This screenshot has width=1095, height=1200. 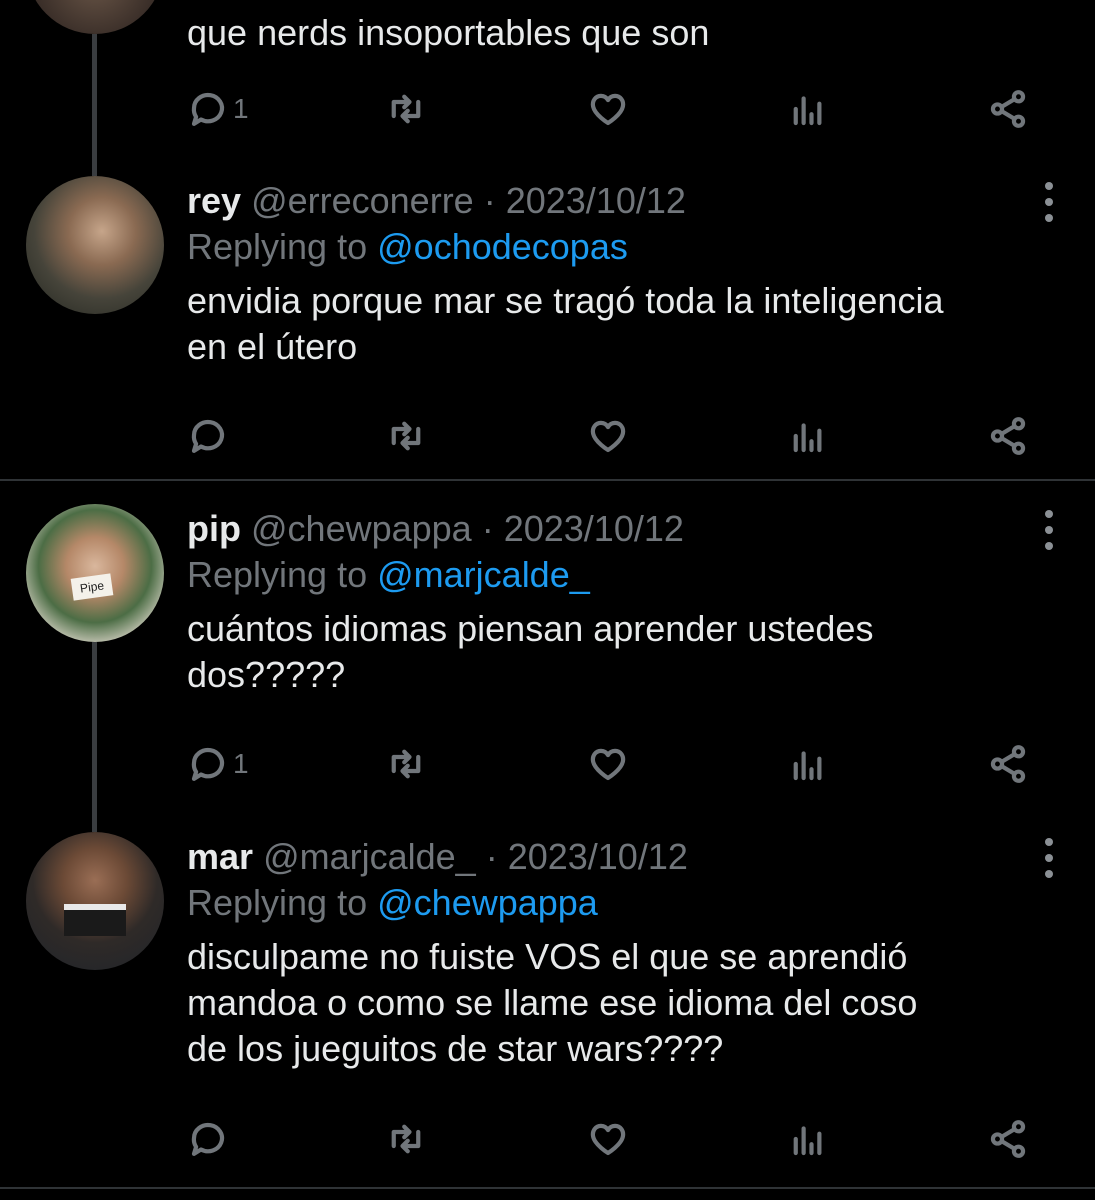 What do you see at coordinates (362, 200) in the screenshot?
I see `handle: @erreconerre` at bounding box center [362, 200].